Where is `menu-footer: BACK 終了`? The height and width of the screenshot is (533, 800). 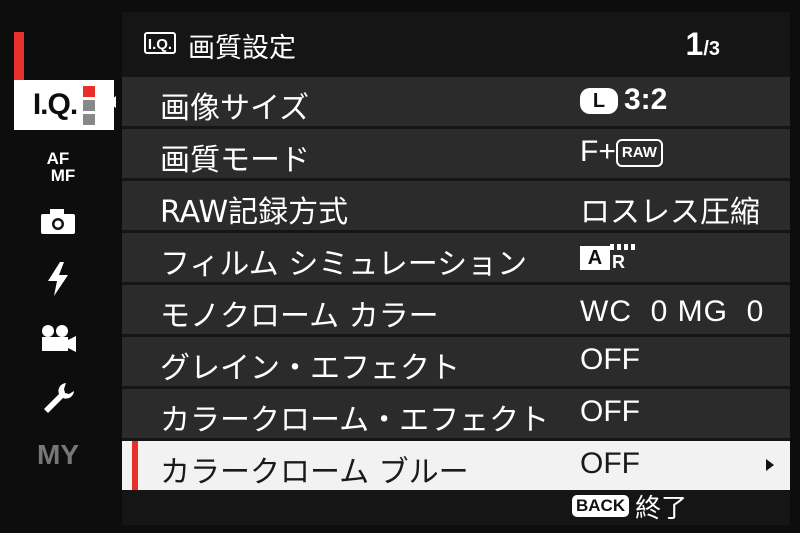
menu-footer: BACK 終了 is located at coordinates (630, 507).